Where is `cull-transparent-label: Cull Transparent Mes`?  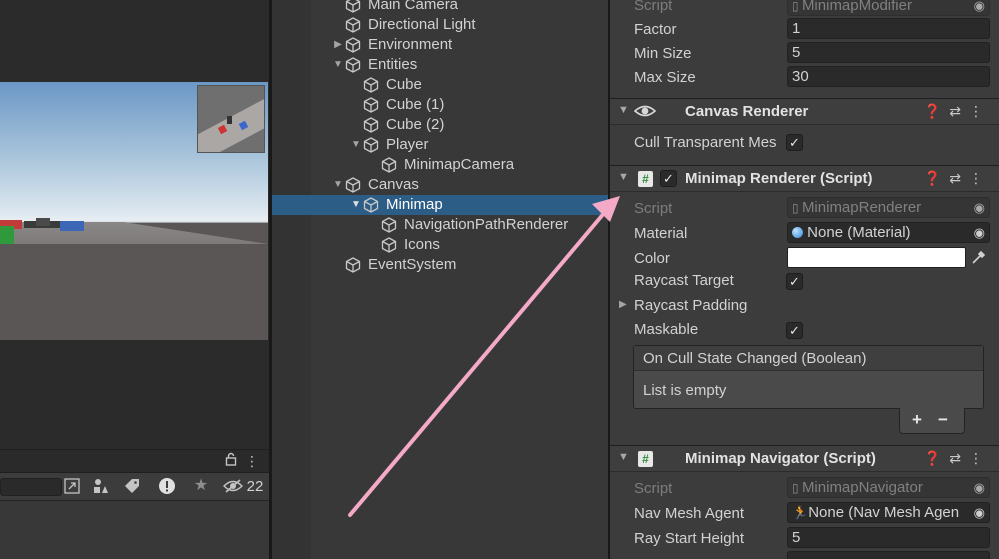
cull-transparent-label: Cull Transparent Mes is located at coordinates (705, 142).